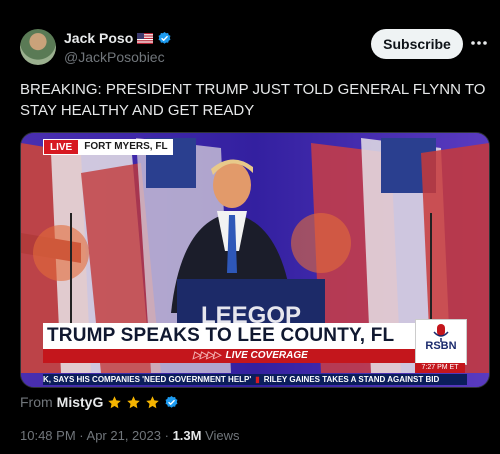  I want to click on video-subline: ▷▷▷▷ LIVE COVERAGE, so click(230, 356).